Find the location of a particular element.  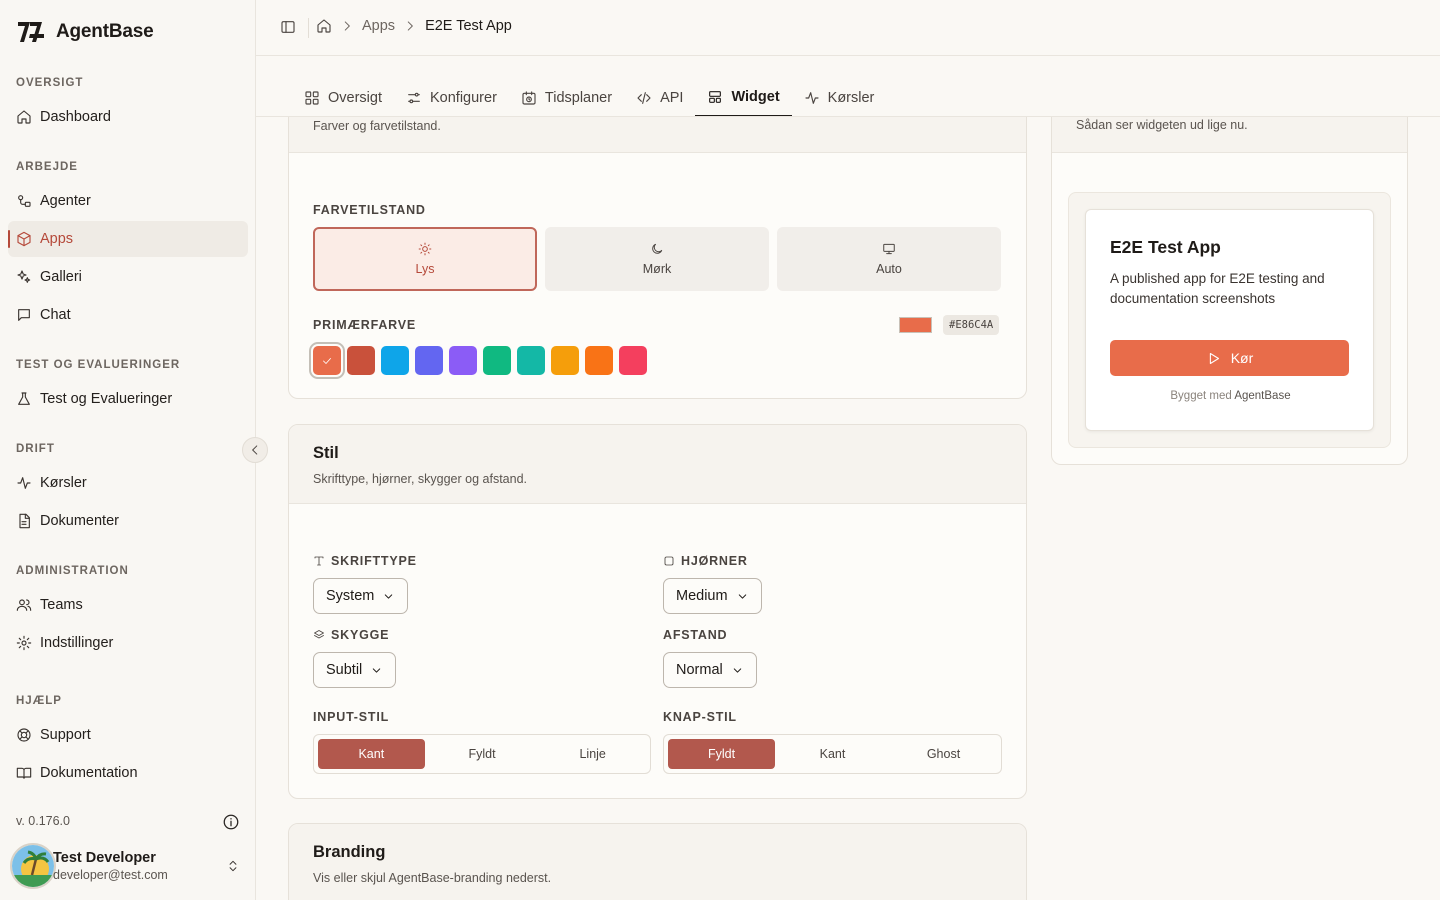

panel-toggle-icon is located at coordinates (288, 27).